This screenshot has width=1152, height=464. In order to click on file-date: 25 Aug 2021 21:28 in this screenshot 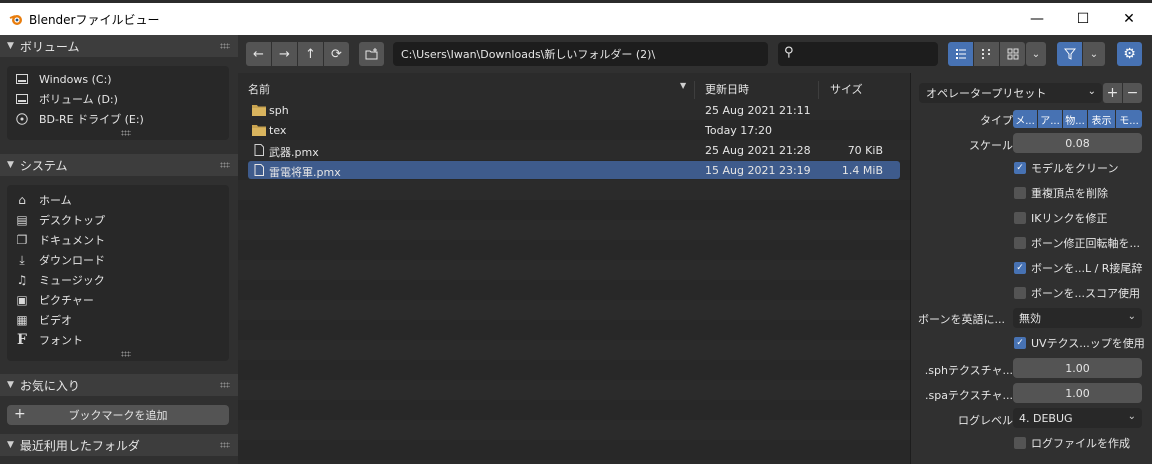, I will do `click(758, 150)`.